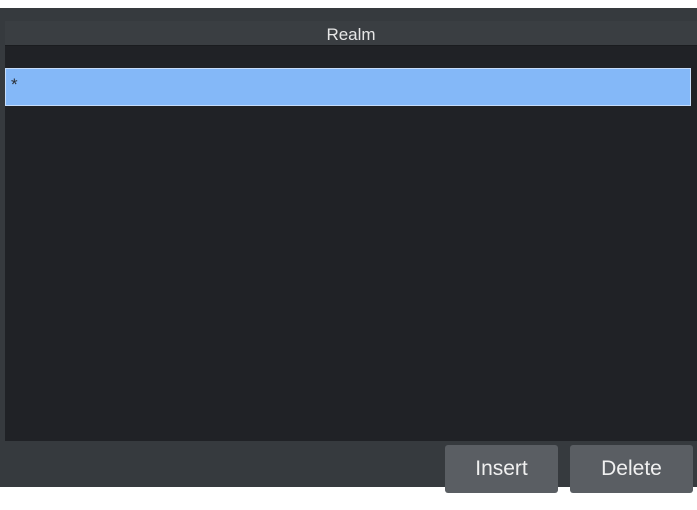 The height and width of the screenshot is (510, 697). Describe the element at coordinates (631, 469) in the screenshot. I see `delete-button: Delete` at that location.